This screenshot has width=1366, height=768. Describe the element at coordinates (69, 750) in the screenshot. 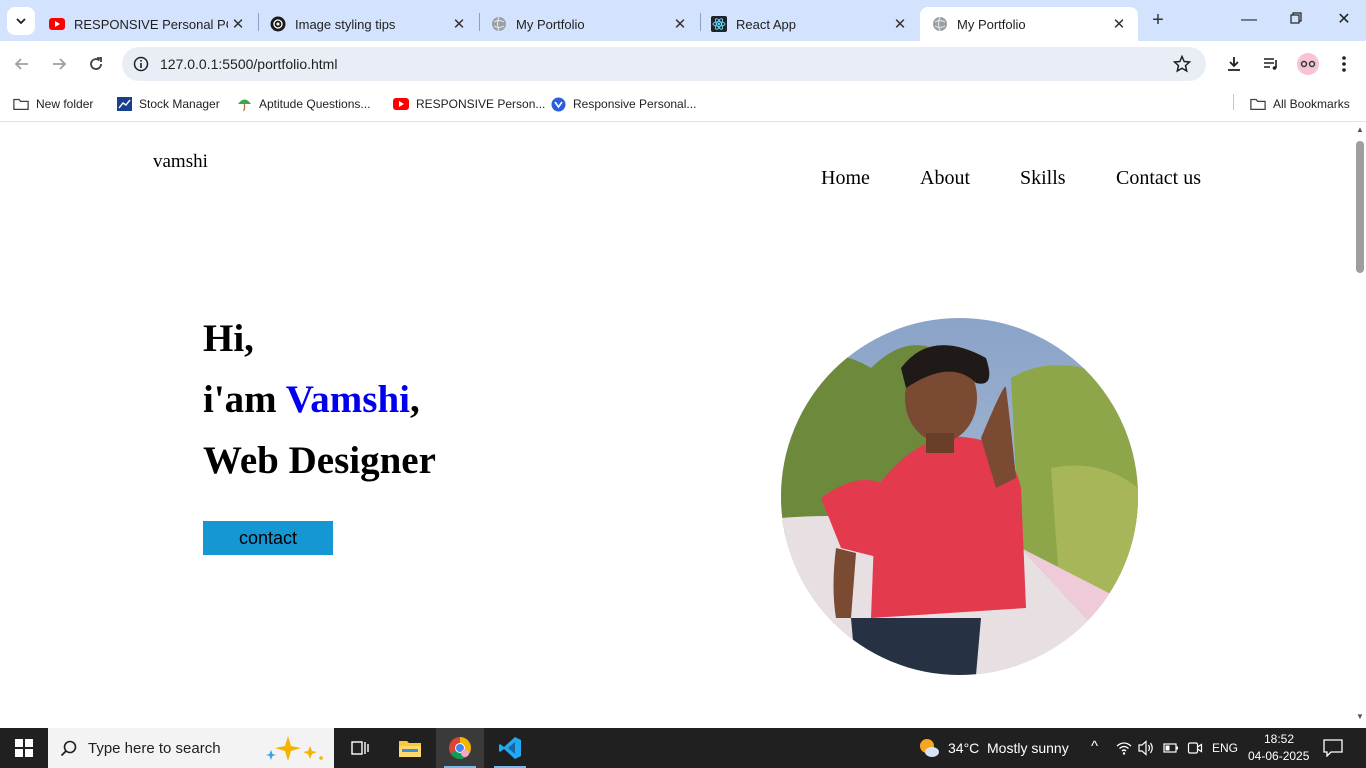

I see `search-icon` at that location.